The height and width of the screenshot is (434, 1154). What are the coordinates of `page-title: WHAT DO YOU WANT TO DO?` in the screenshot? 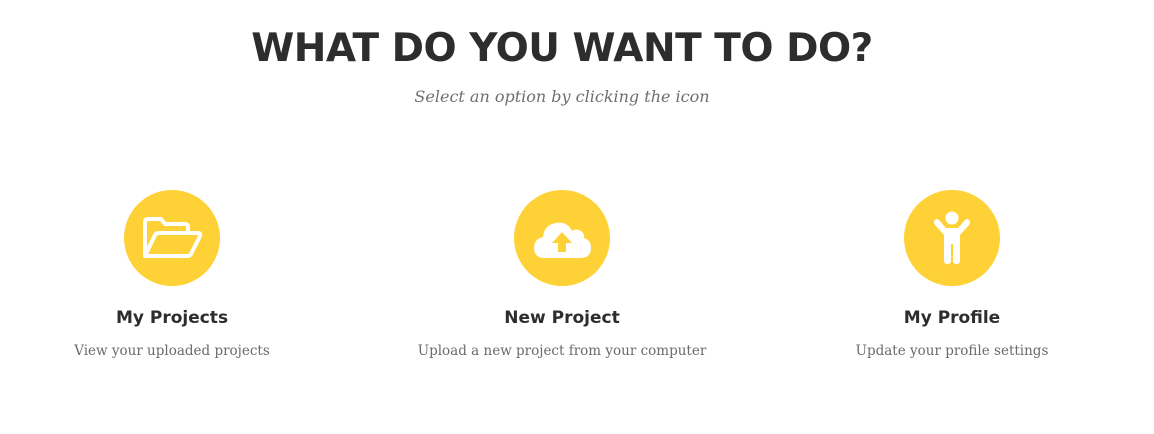 It's located at (562, 48).